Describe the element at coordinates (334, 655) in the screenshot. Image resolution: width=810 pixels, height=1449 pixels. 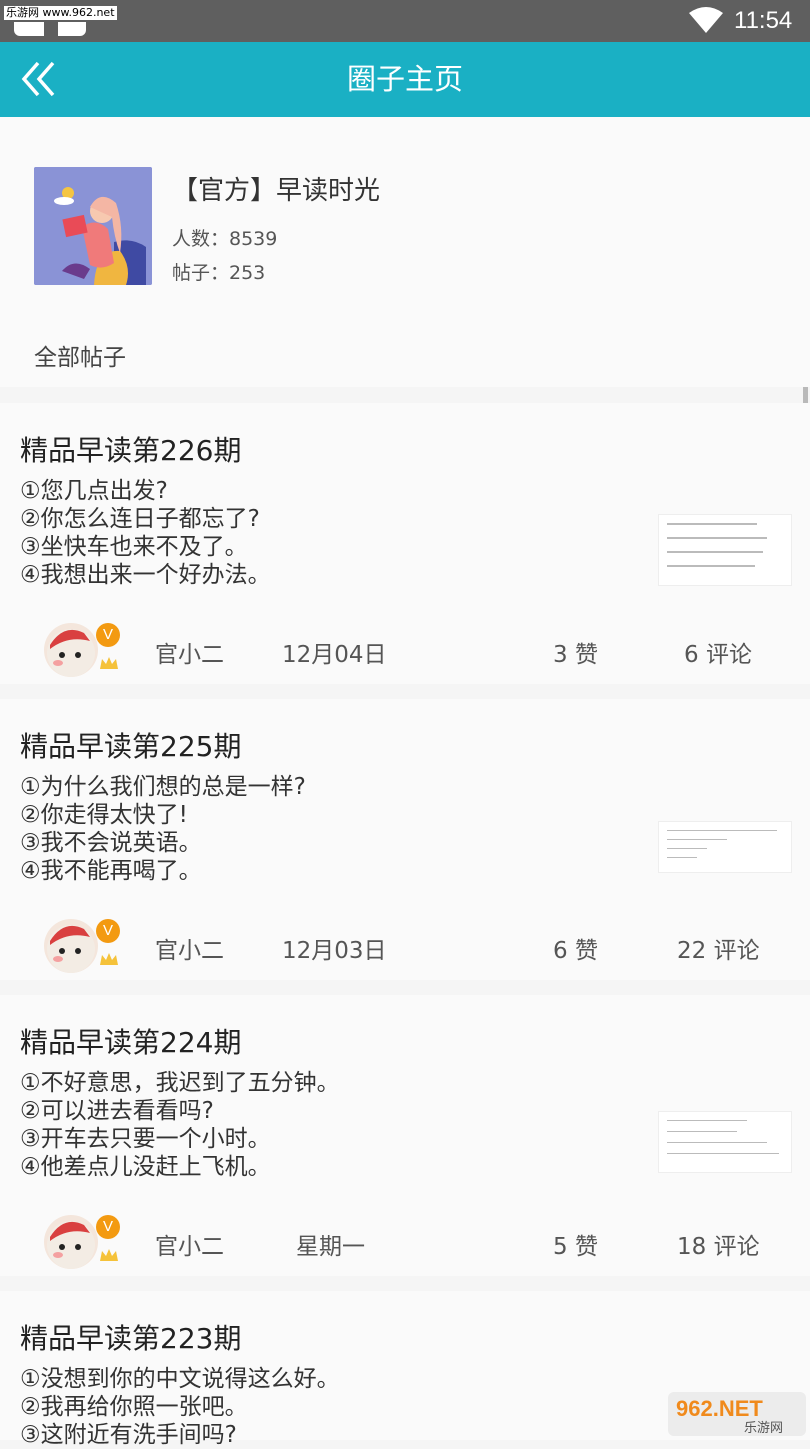
I see `post-date: 12月04日` at that location.